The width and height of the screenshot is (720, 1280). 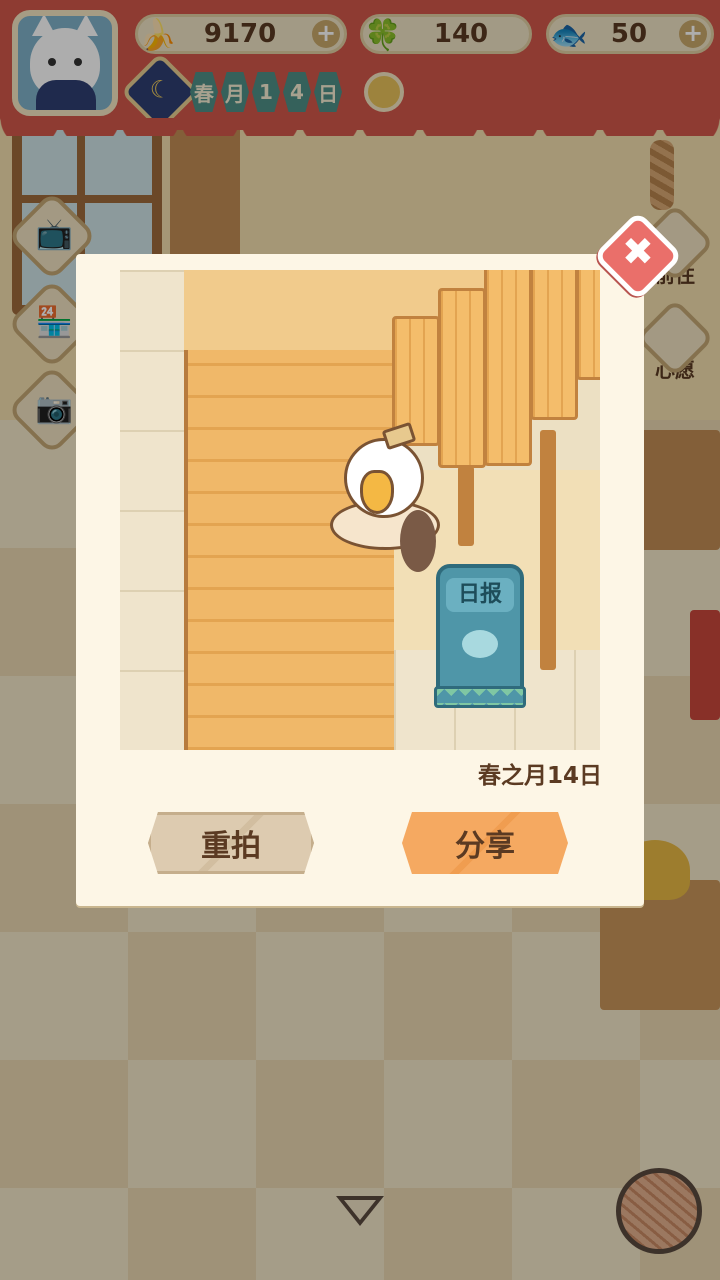 I want to click on photo-date: 春之月14日, so click(x=539, y=776).